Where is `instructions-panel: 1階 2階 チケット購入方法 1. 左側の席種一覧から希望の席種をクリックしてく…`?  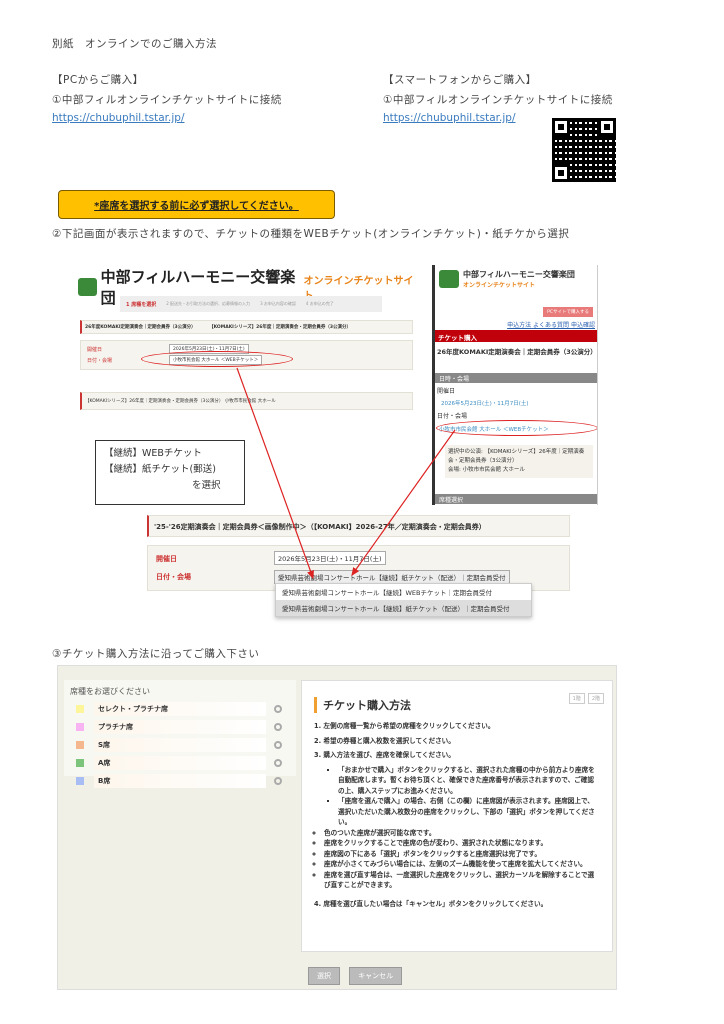
instructions-panel: 1階 2階 チケット購入方法 1. 左側の席種一覧から希望の席種をクリックしてく… is located at coordinates (457, 816).